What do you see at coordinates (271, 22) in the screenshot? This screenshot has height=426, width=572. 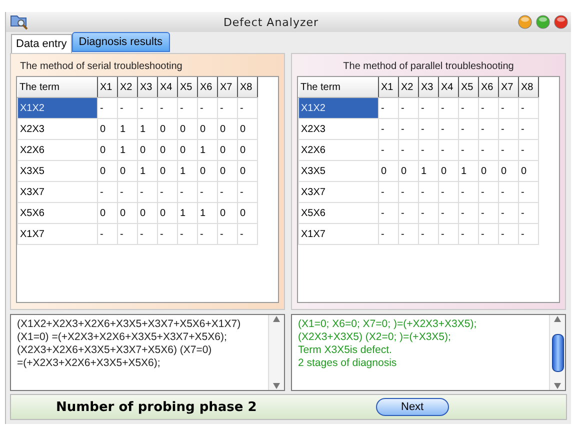 I see `window-title: Defect Analyzer` at bounding box center [271, 22].